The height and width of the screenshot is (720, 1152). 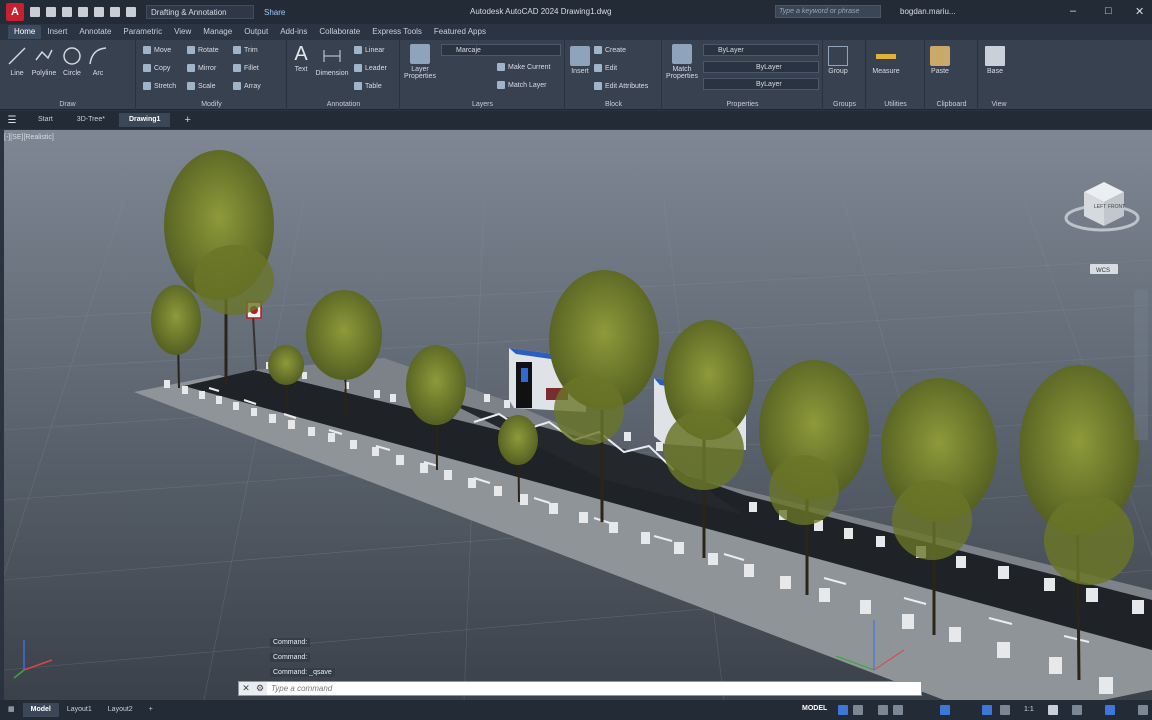 I want to click on polyline-button: Polyline, so click(x=44, y=61).